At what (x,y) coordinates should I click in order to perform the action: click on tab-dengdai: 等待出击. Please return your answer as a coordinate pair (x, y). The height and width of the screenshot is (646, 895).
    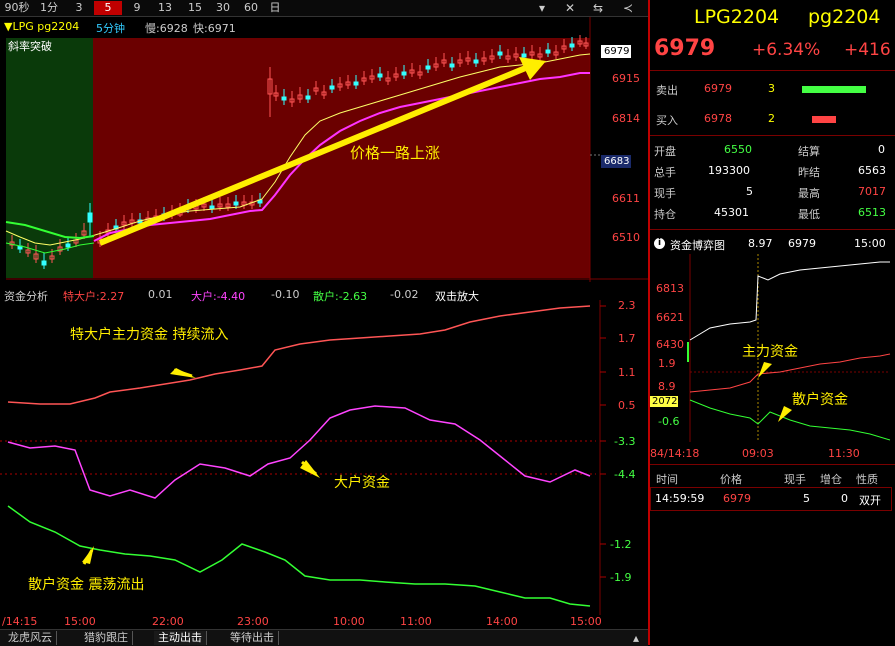
    Looking at the image, I should click on (252, 638).